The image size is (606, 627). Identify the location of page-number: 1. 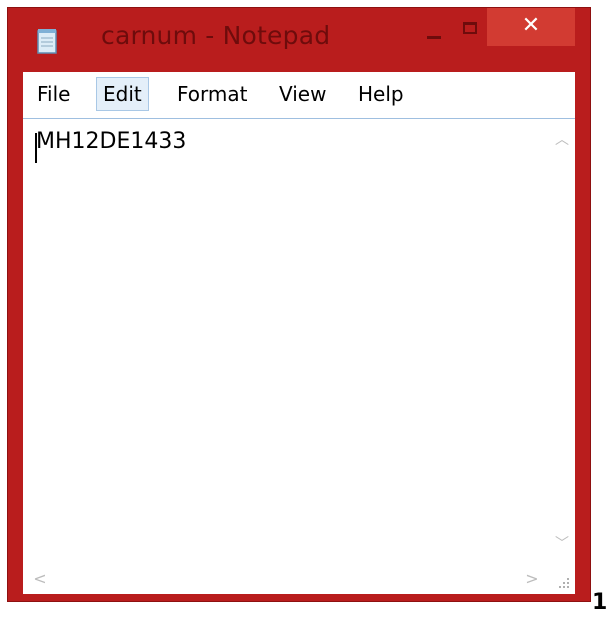
(599, 602).